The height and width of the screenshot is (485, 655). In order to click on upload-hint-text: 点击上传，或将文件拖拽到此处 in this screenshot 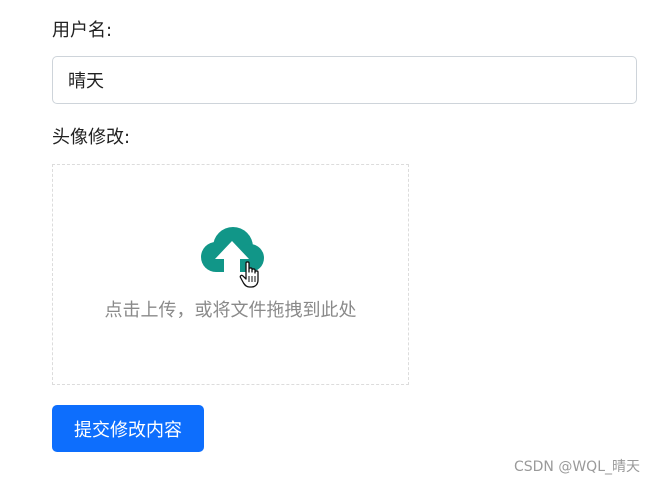, I will do `click(230, 310)`.